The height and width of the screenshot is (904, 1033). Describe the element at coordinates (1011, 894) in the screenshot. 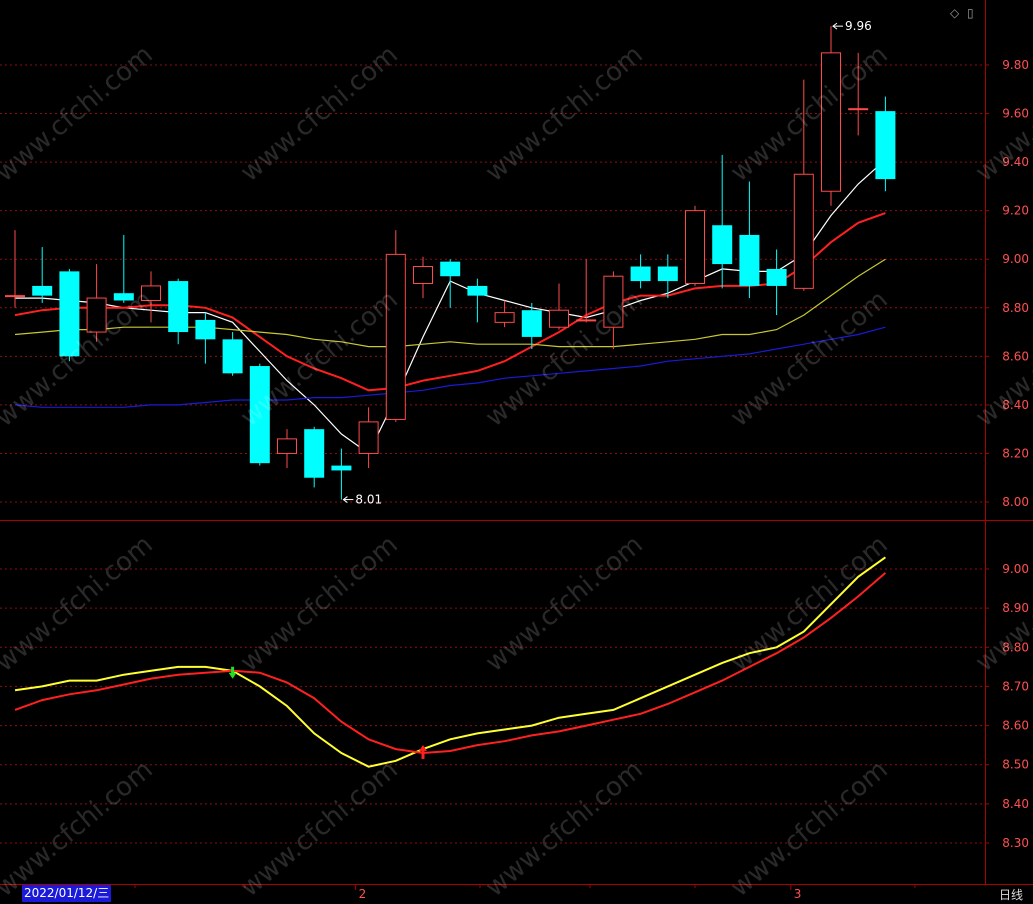

I see `period-label: 日线` at that location.